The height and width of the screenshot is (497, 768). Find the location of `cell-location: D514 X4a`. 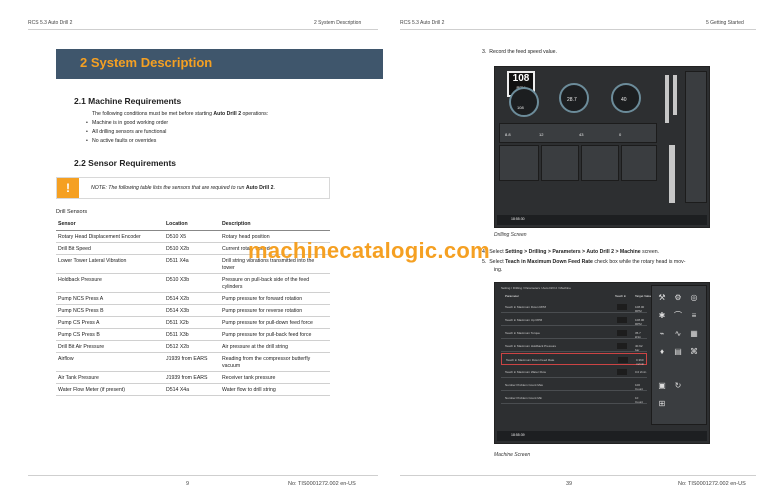

cell-location: D514 X4a is located at coordinates (192, 389).